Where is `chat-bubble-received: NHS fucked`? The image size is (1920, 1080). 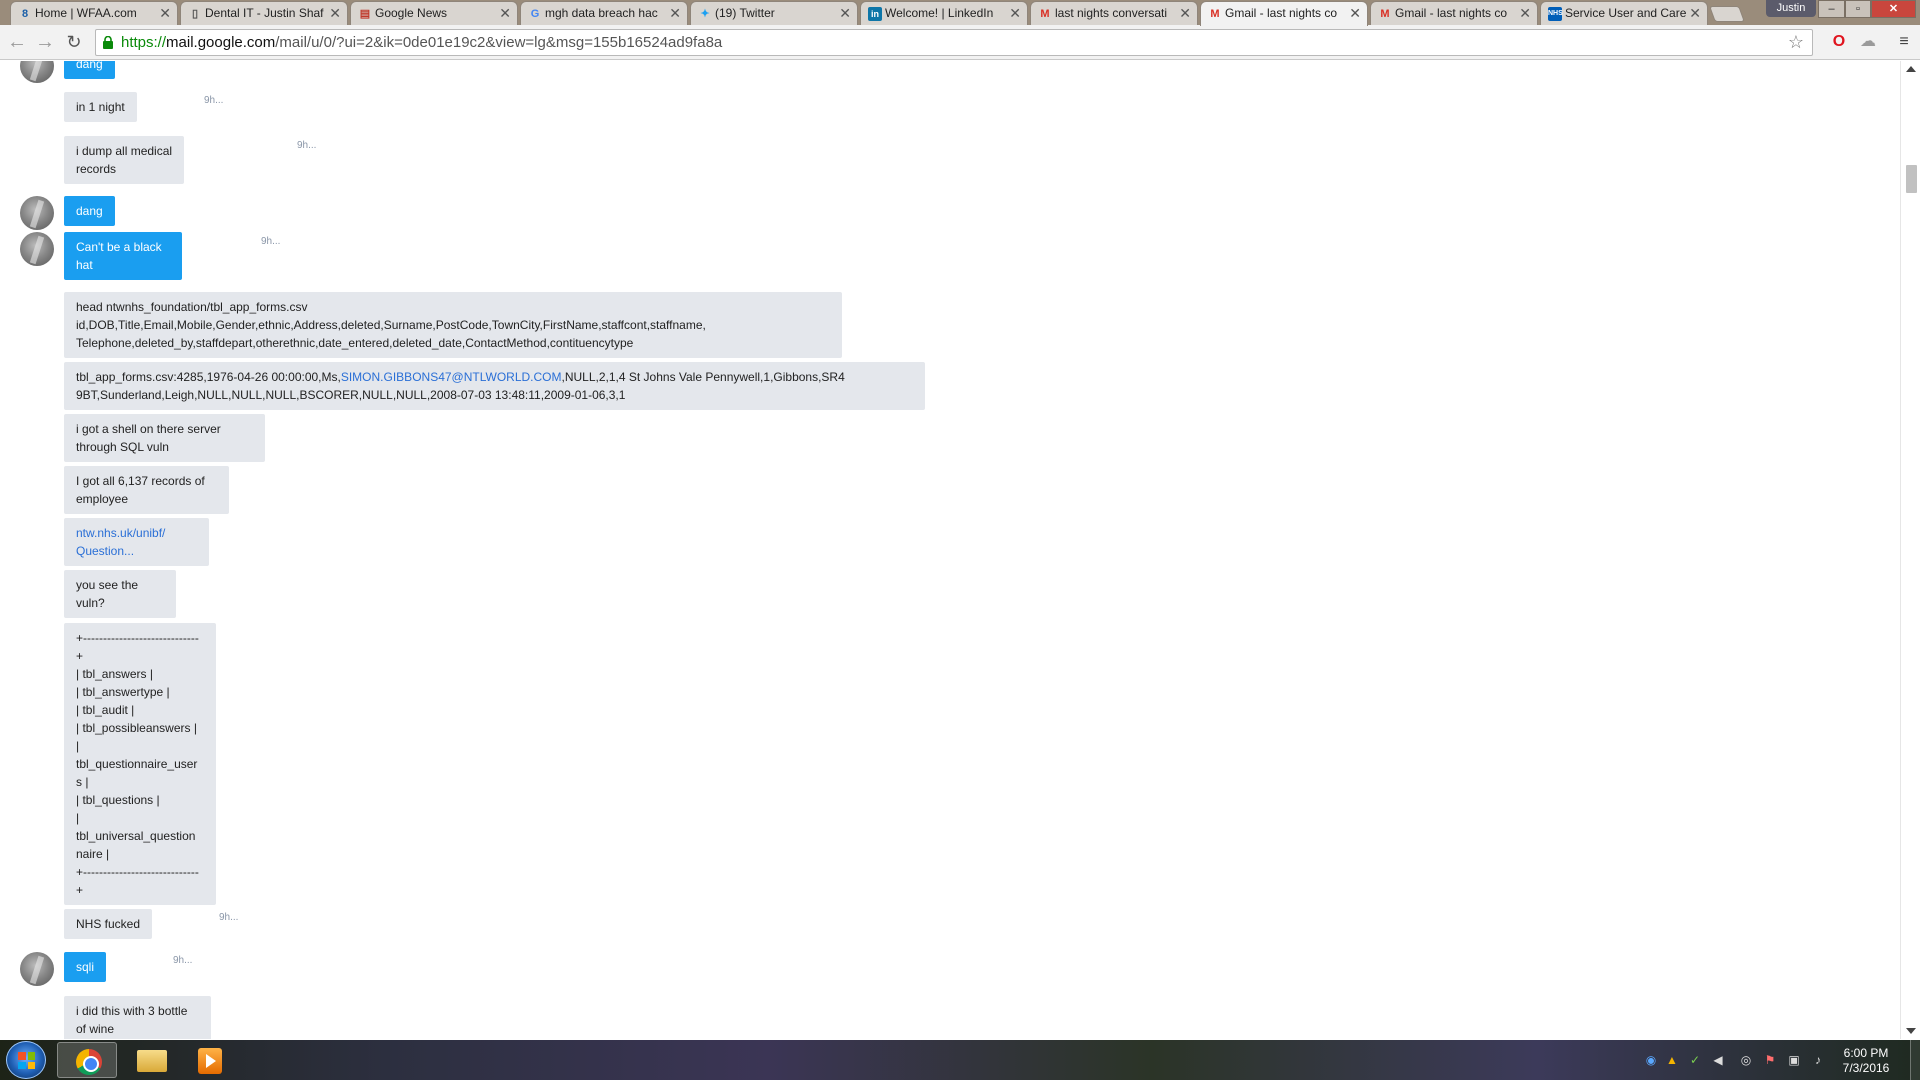 chat-bubble-received: NHS fucked is located at coordinates (108, 924).